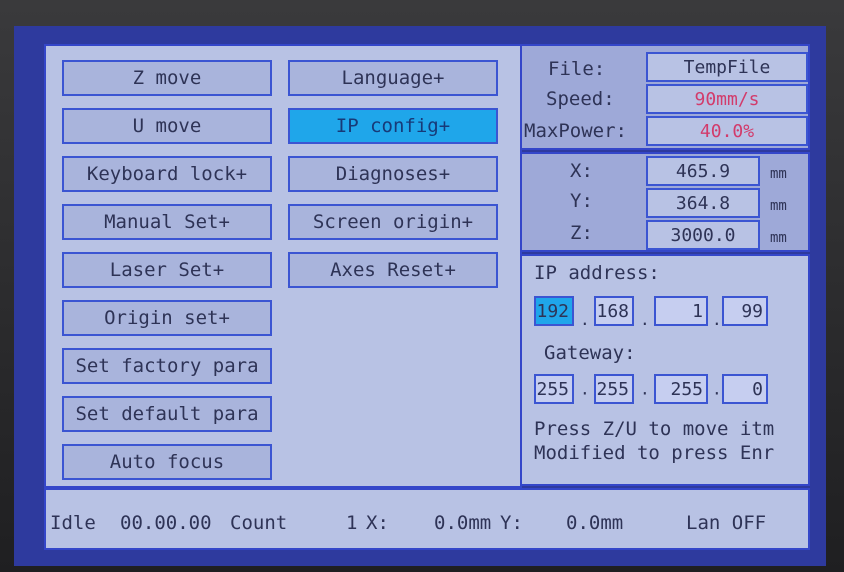  I want to click on menu-diagnoses: Diagnoses+, so click(393, 174).